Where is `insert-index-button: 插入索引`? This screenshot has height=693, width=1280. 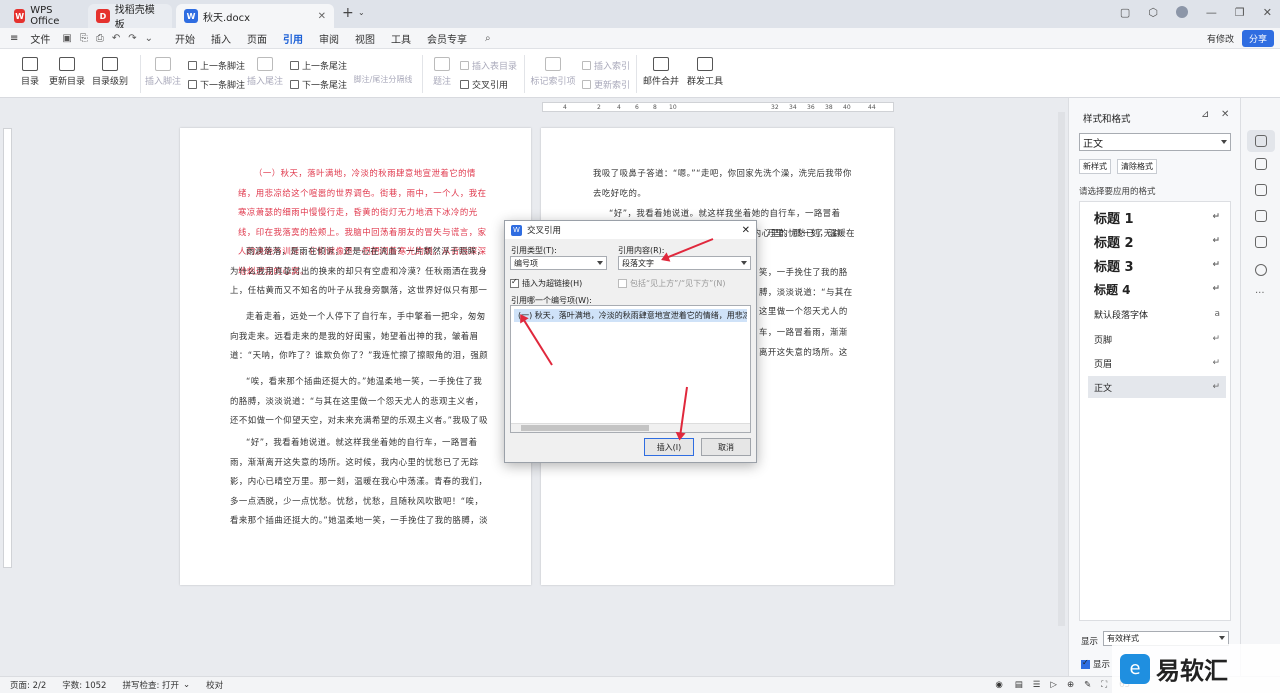 insert-index-button: 插入索引 is located at coordinates (606, 65).